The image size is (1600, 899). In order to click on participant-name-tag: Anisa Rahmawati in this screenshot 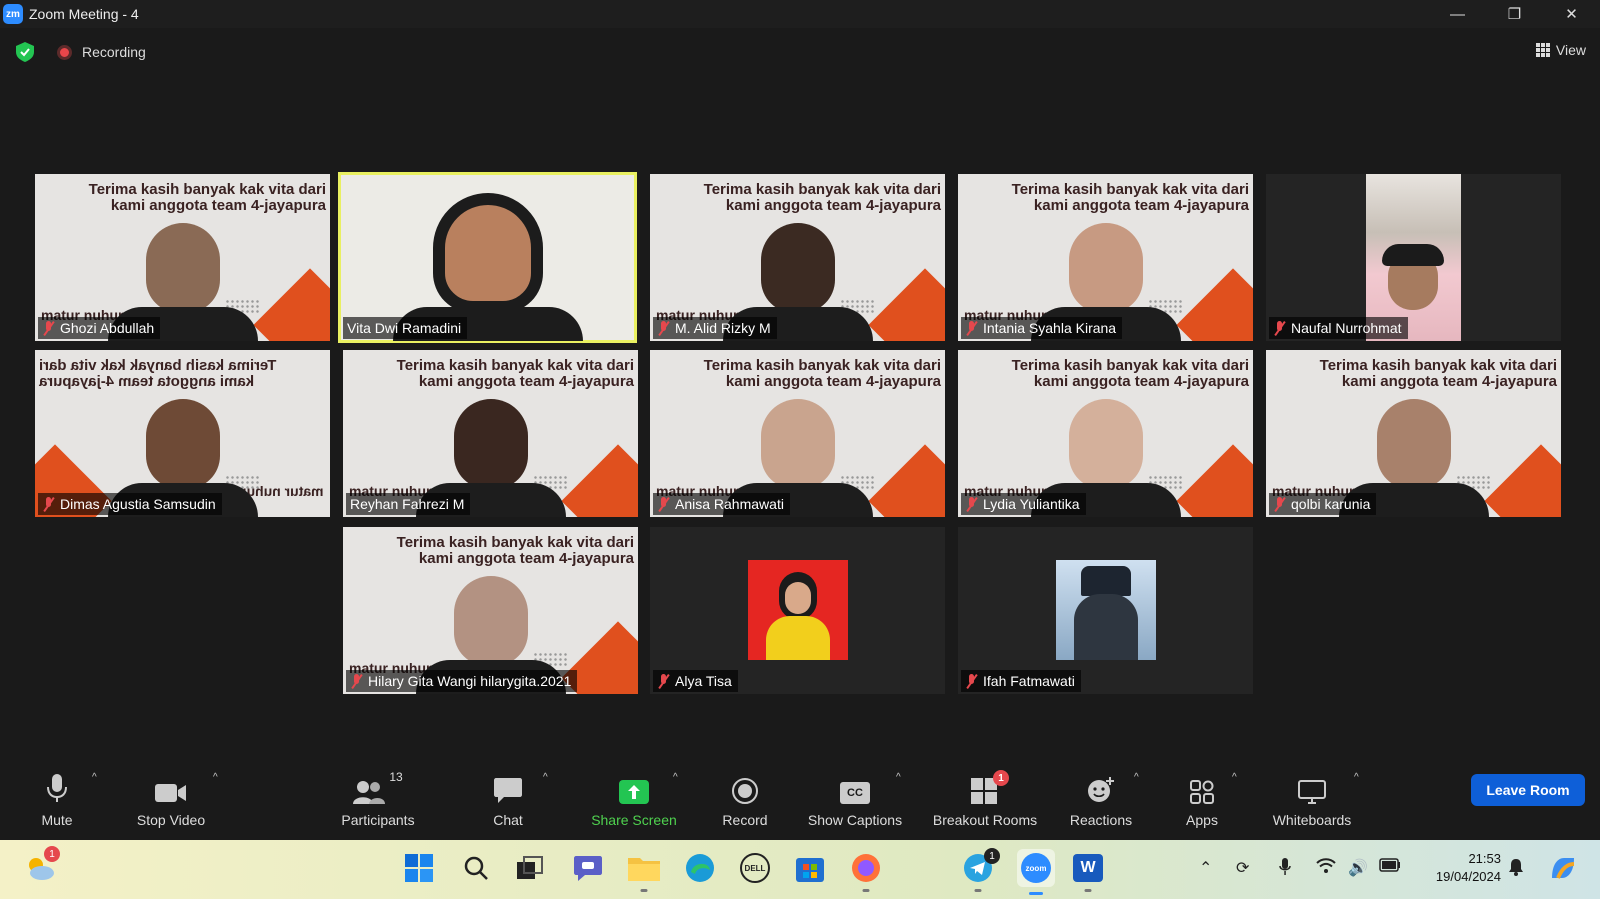, I will do `click(721, 504)`.